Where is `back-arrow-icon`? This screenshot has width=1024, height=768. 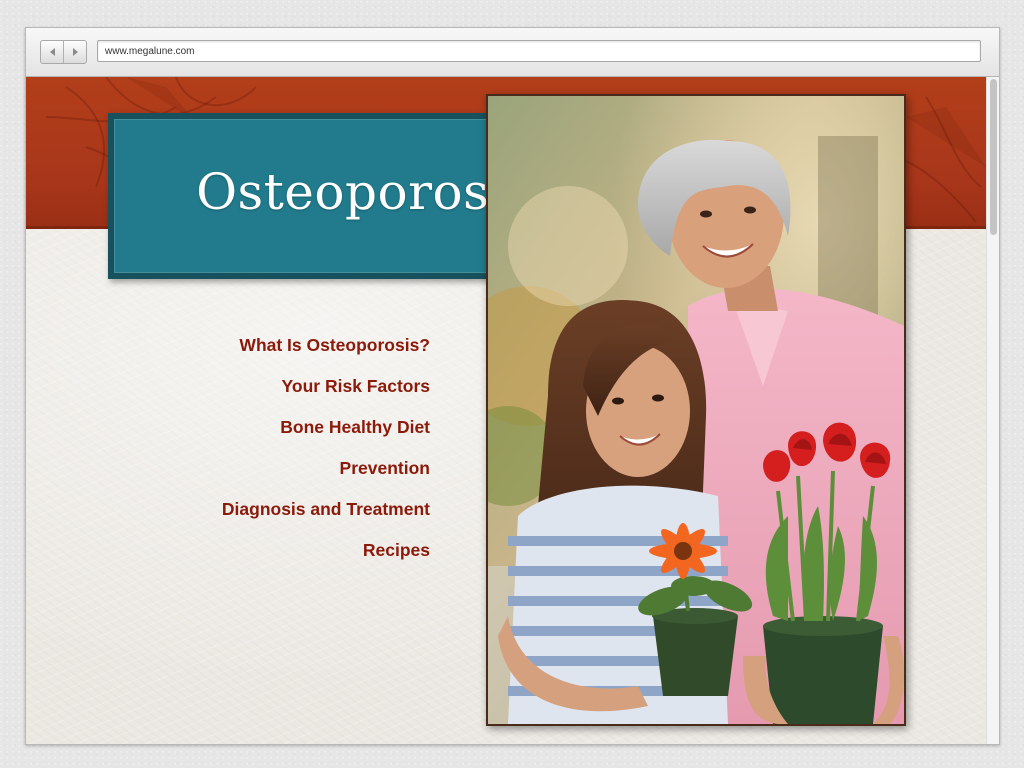
back-arrow-icon is located at coordinates (52, 52).